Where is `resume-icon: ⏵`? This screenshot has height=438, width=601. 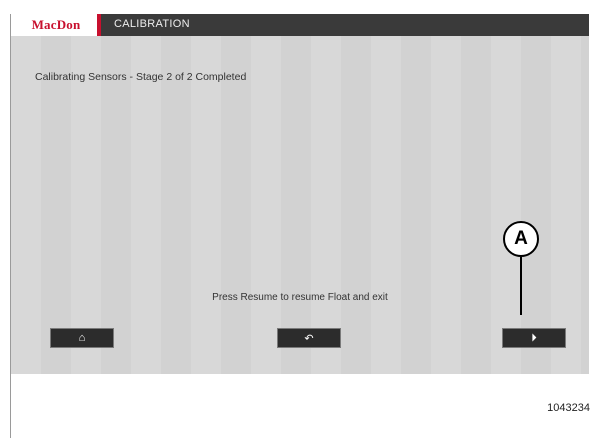 resume-icon: ⏵ is located at coordinates (534, 337).